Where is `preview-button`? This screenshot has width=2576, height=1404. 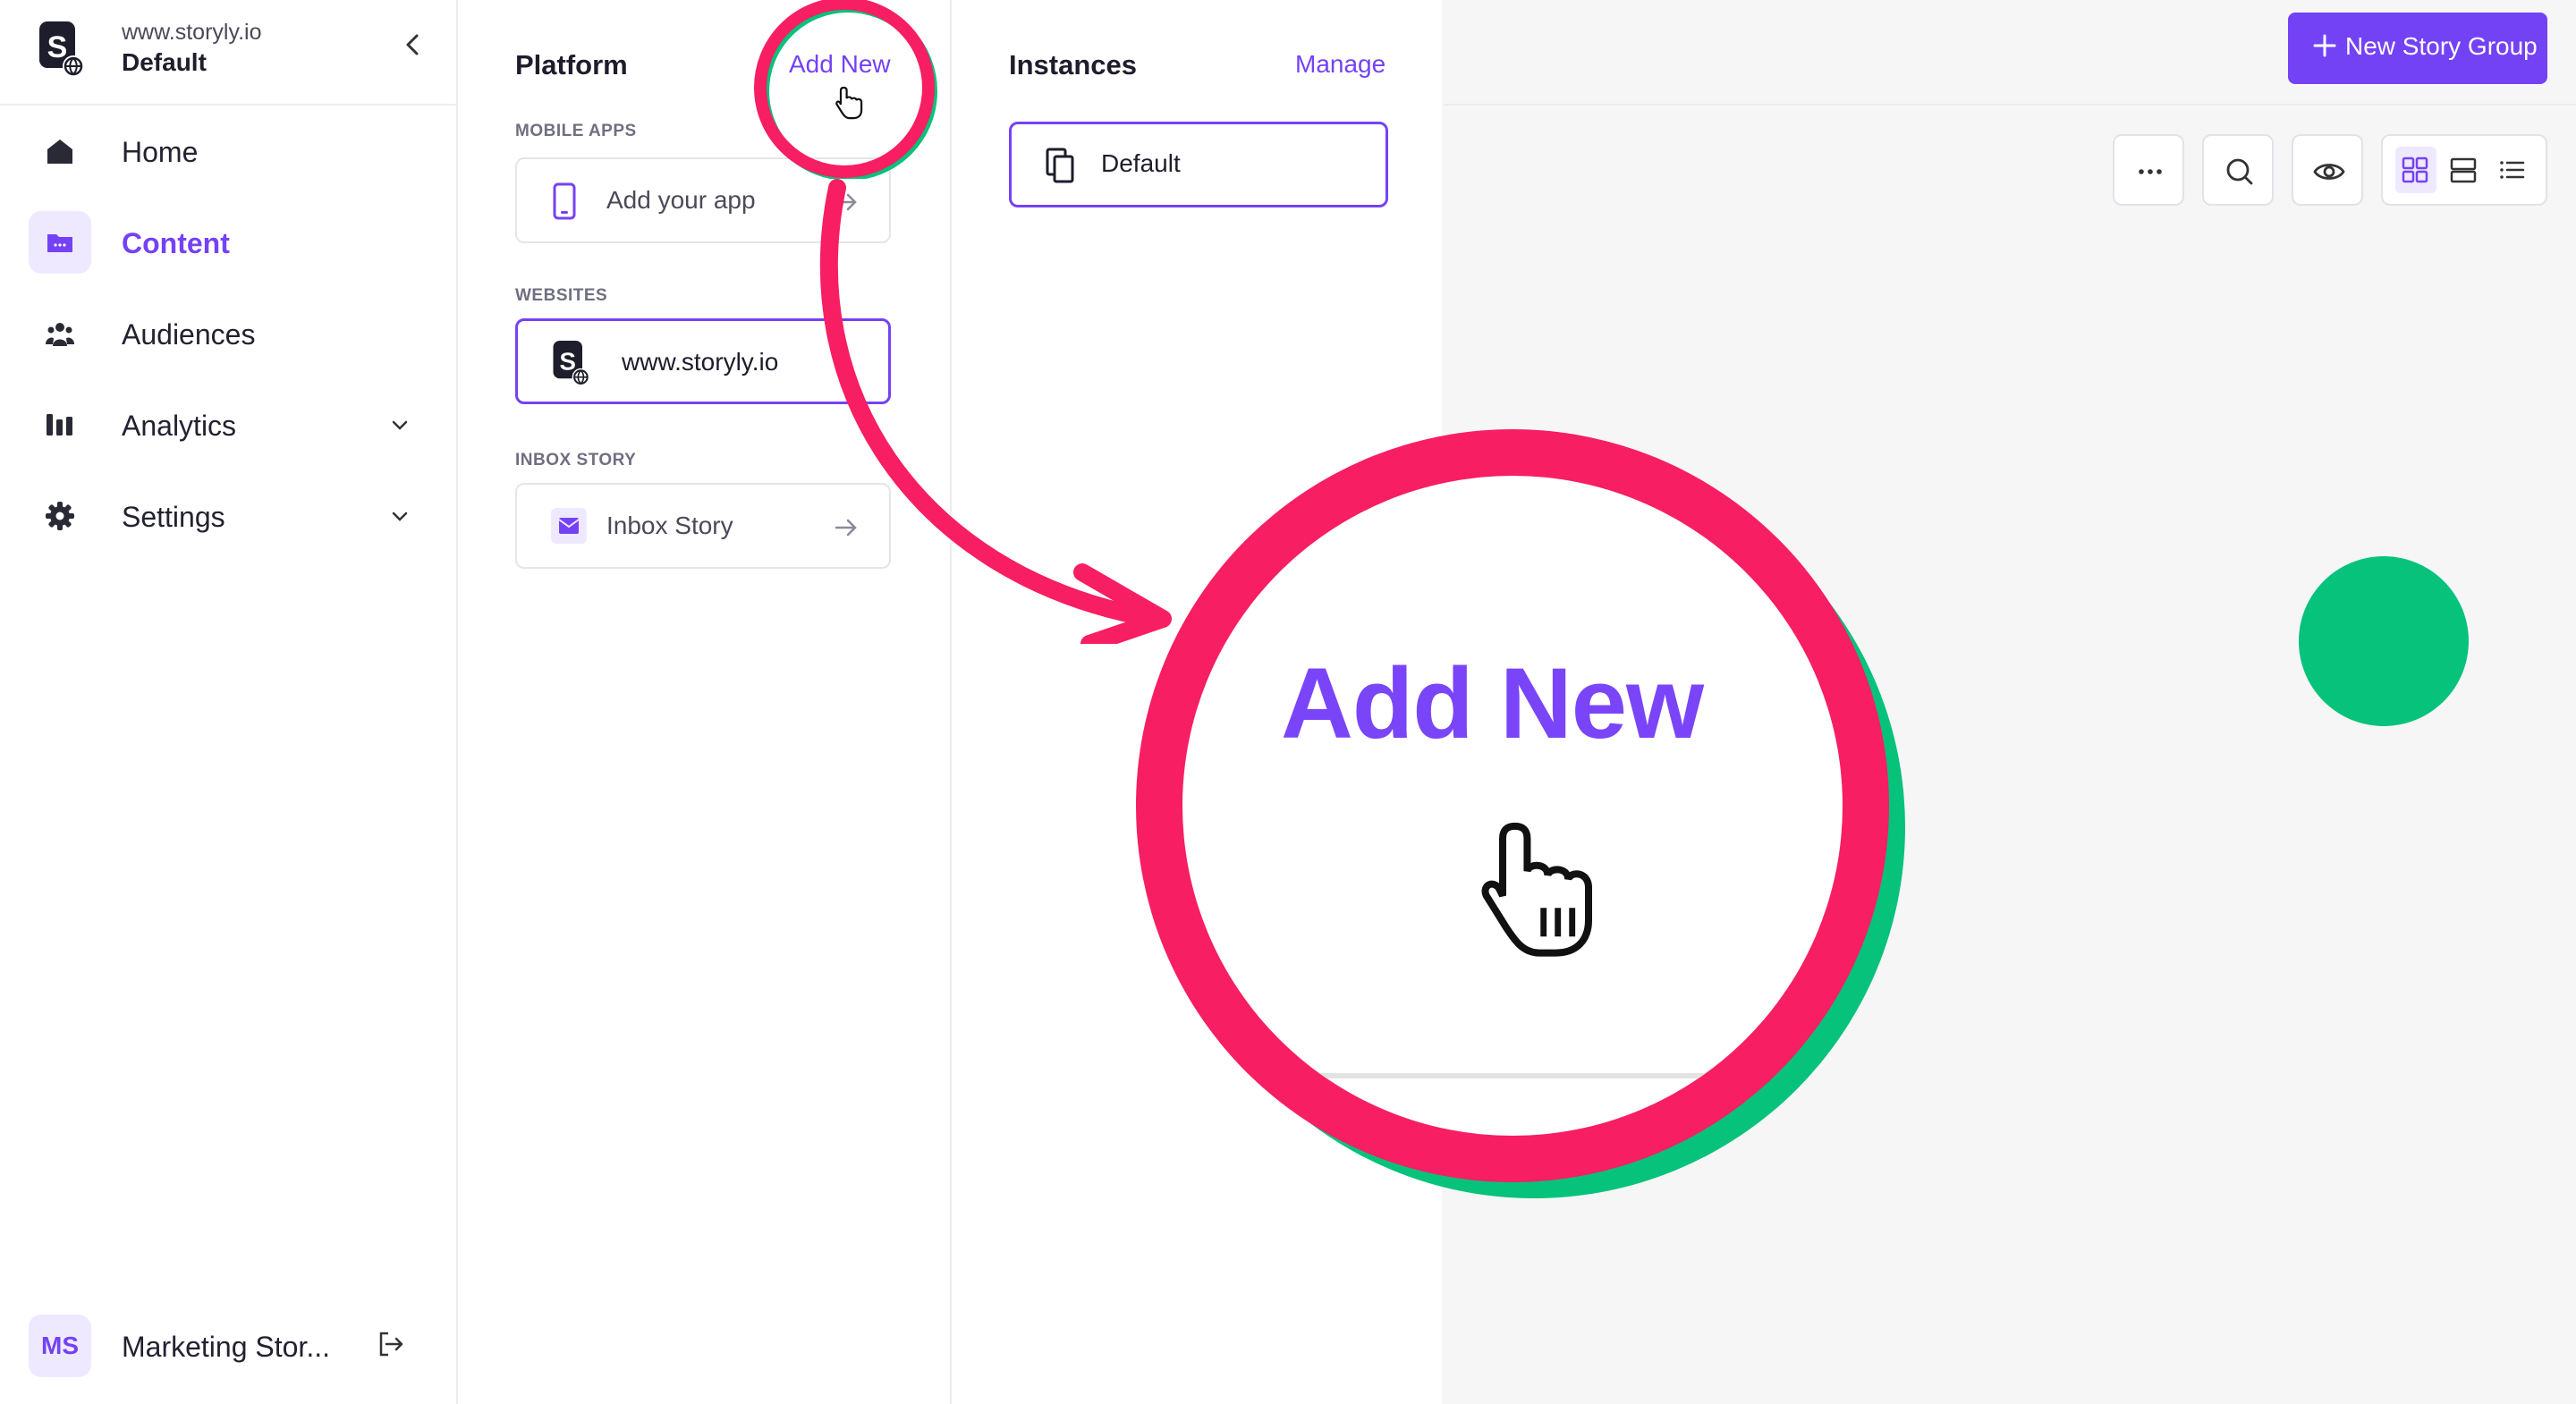
preview-button is located at coordinates (2327, 170).